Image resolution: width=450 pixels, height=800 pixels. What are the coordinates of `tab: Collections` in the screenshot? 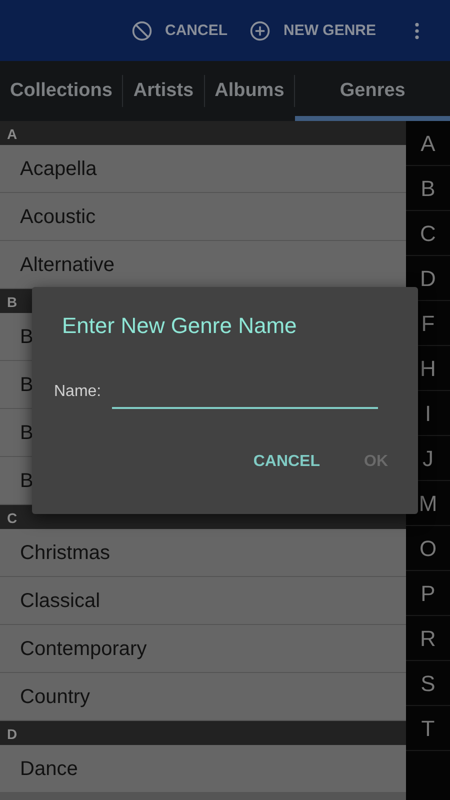 It's located at (61, 91).